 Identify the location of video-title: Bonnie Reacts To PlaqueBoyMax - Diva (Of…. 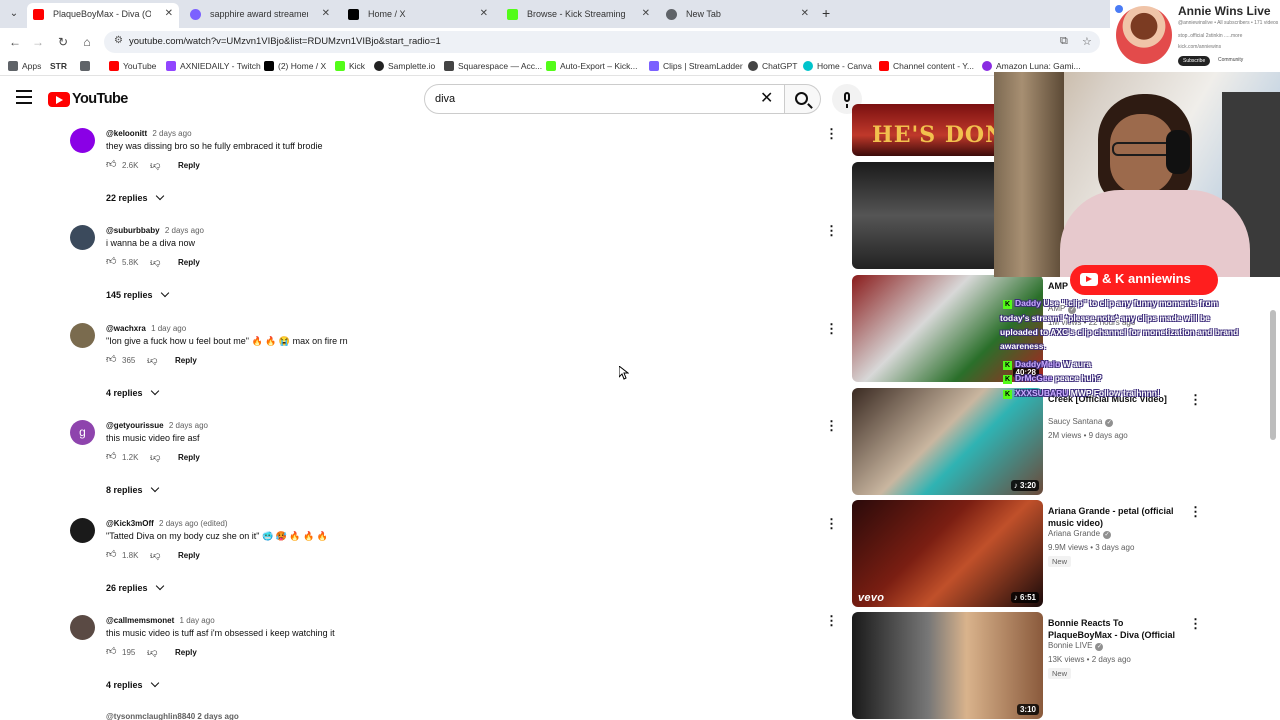
(1115, 629).